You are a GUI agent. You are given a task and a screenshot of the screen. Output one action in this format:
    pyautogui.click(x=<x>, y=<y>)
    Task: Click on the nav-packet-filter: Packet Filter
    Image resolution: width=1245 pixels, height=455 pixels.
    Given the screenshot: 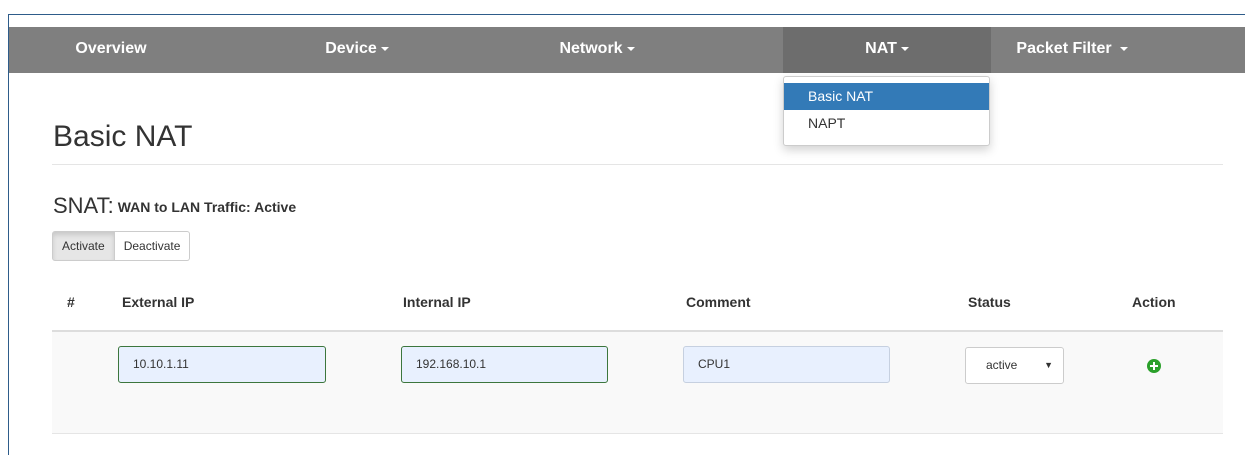 What is the action you would take?
    pyautogui.click(x=1072, y=50)
    